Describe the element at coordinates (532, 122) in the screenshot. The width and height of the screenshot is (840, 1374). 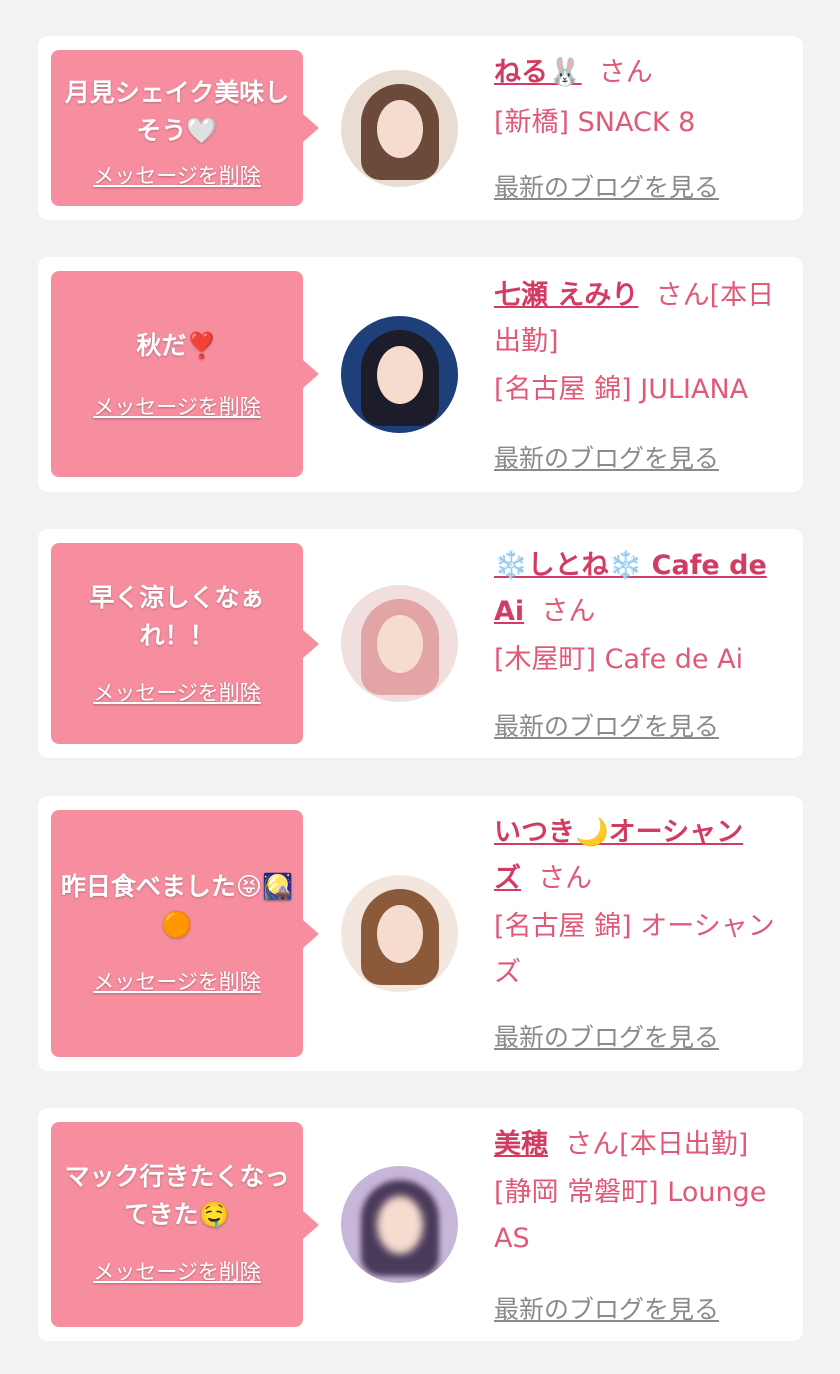
I see `cast-area: [新橋]` at that location.